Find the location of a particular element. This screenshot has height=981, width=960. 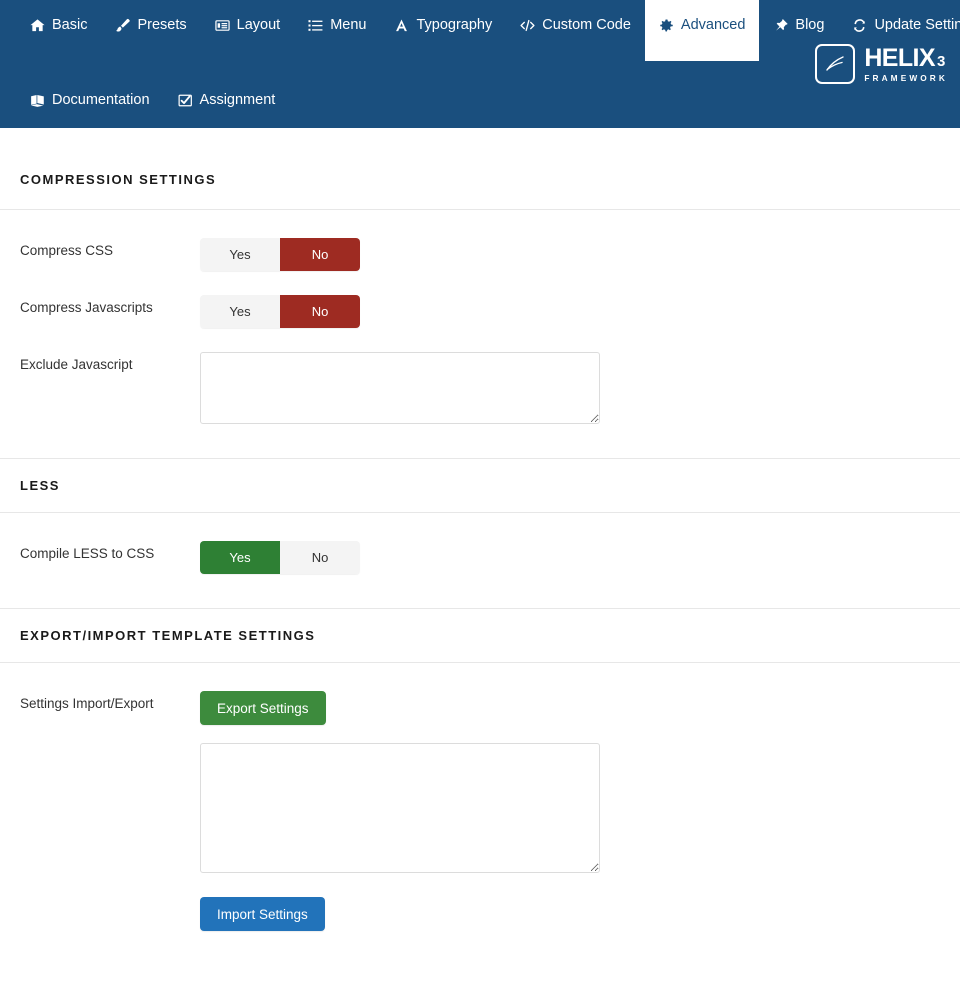

nav-item-blog: Blog is located at coordinates (798, 25).